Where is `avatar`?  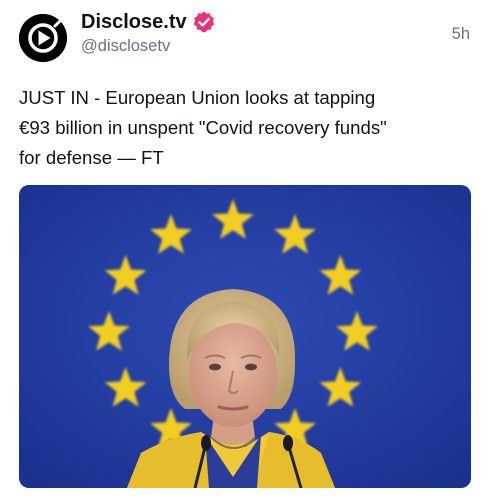 avatar is located at coordinates (43, 38).